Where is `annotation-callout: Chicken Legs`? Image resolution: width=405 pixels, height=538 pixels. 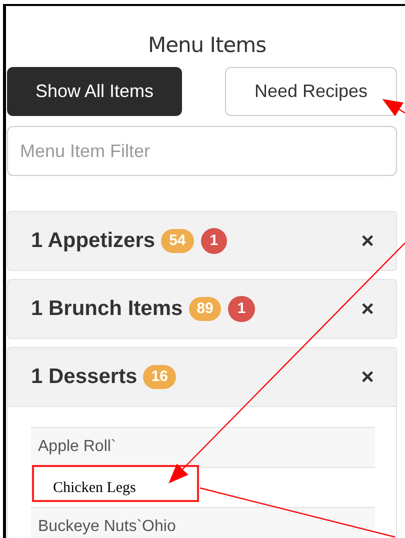 annotation-callout: Chicken Legs is located at coordinates (115, 483).